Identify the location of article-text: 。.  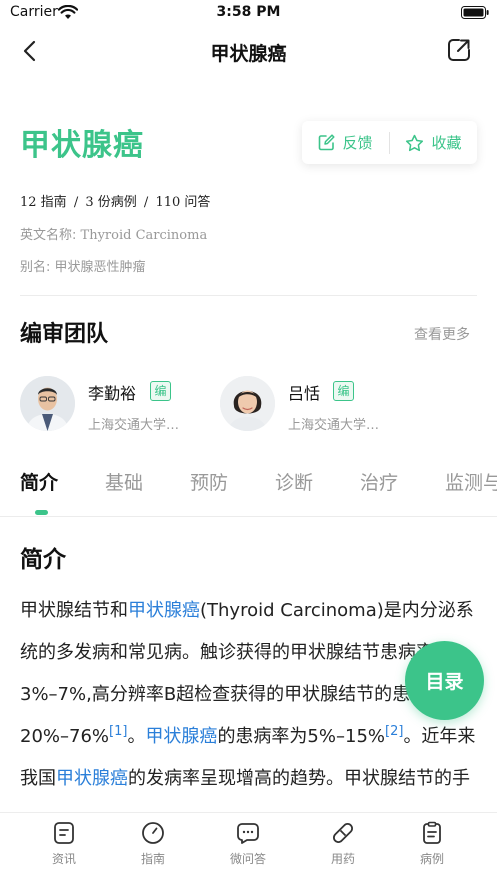
(136, 736).